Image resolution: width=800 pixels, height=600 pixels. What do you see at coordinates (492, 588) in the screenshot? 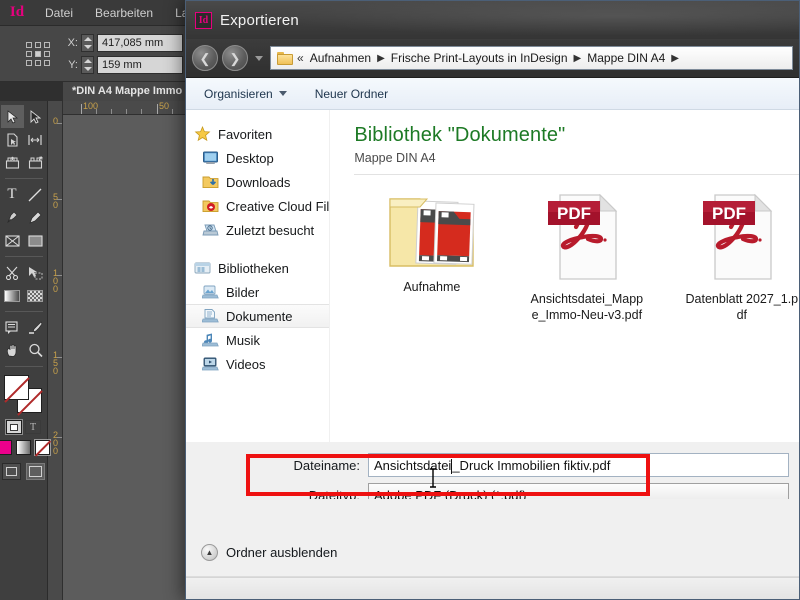
I see `footer-button-strip` at bounding box center [492, 588].